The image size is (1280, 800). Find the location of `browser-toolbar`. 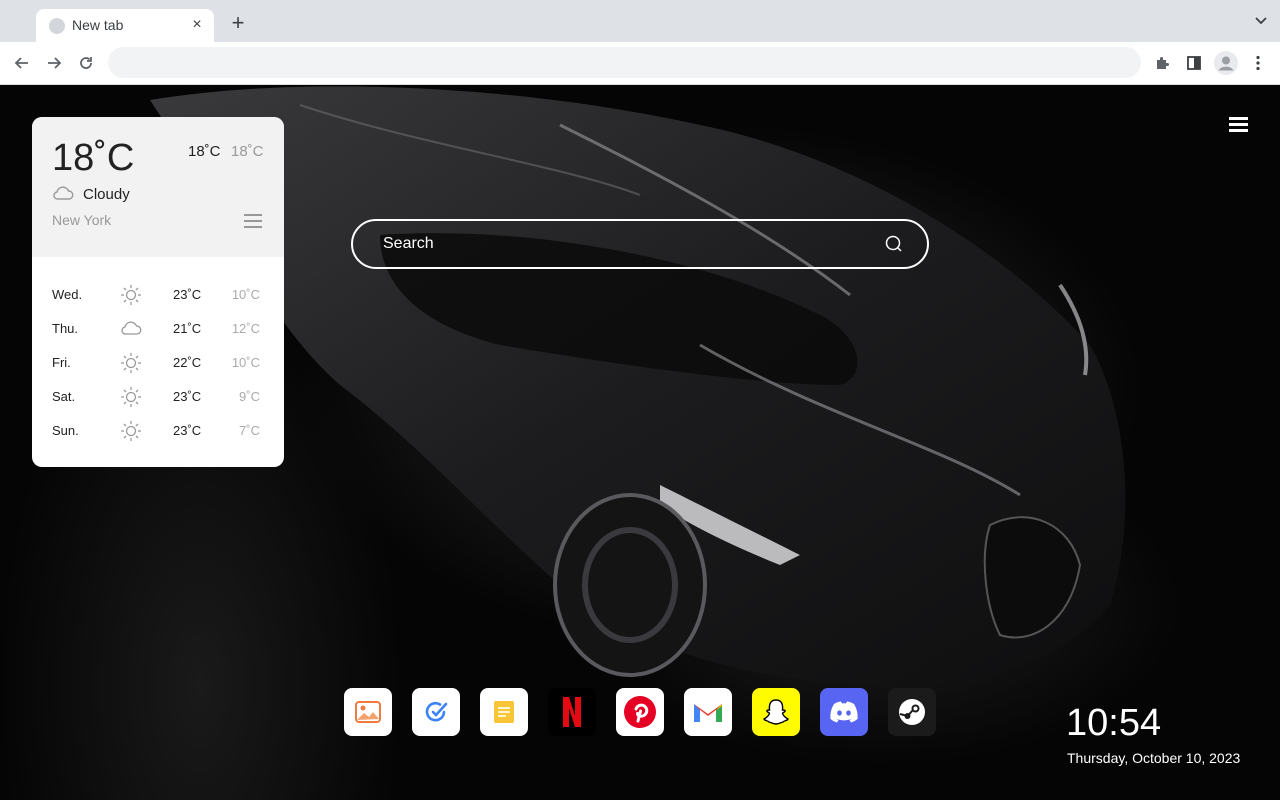

browser-toolbar is located at coordinates (640, 63).